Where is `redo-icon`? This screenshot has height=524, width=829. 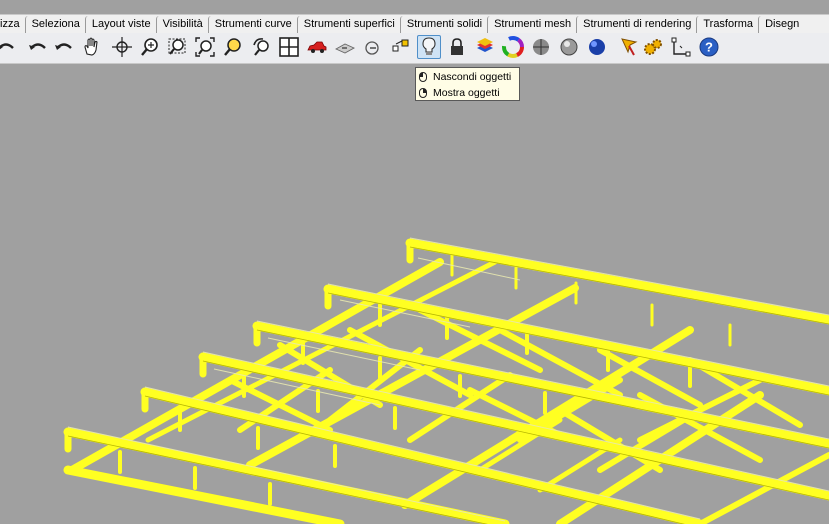
redo-icon is located at coordinates (38, 47).